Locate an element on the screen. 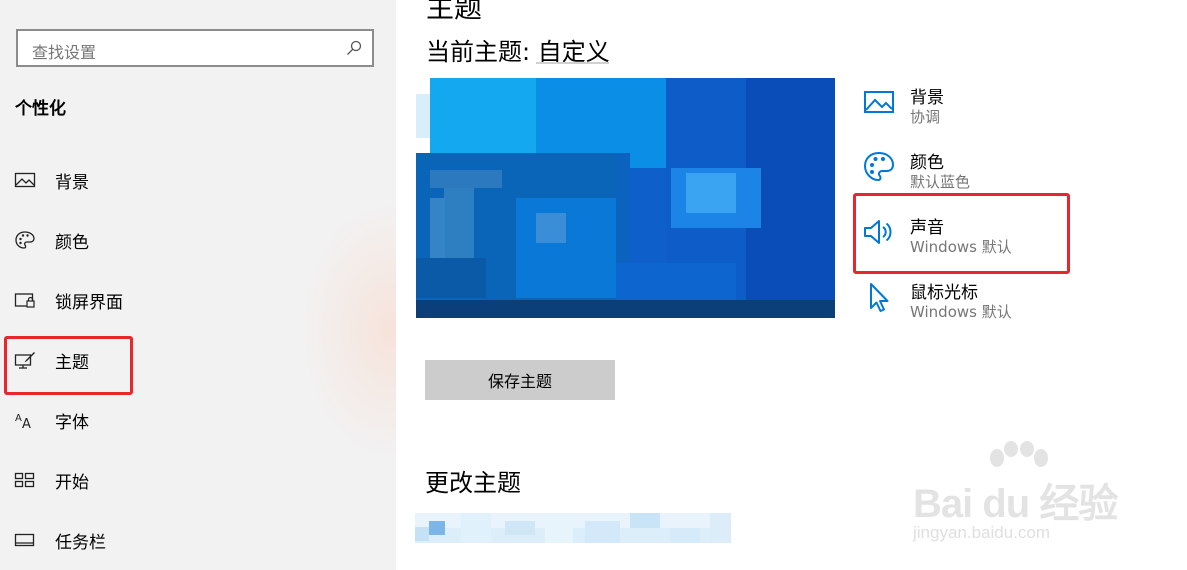  font-icon: A A is located at coordinates (23, 421).